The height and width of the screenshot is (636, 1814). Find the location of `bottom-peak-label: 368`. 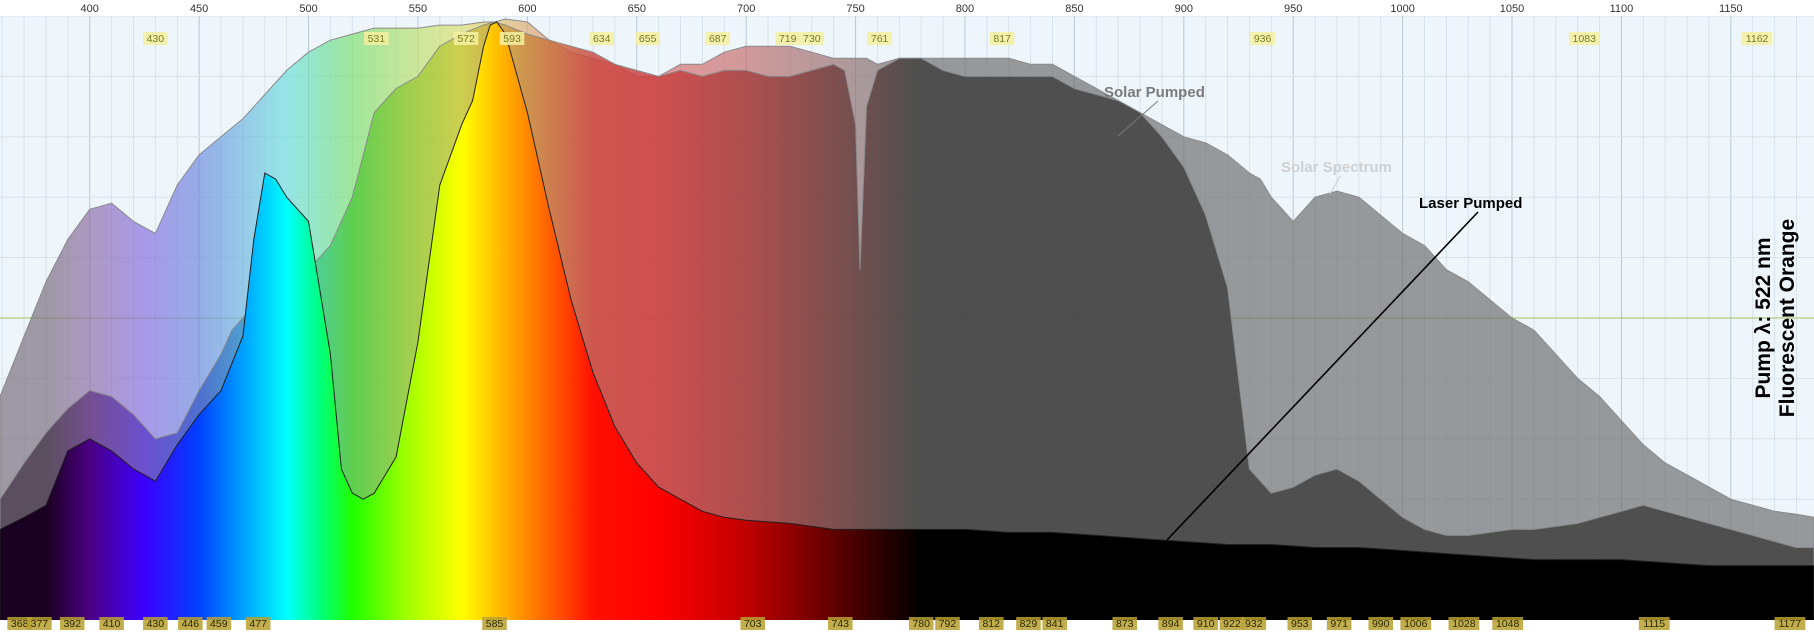

bottom-peak-label: 368 is located at coordinates (20, 624).